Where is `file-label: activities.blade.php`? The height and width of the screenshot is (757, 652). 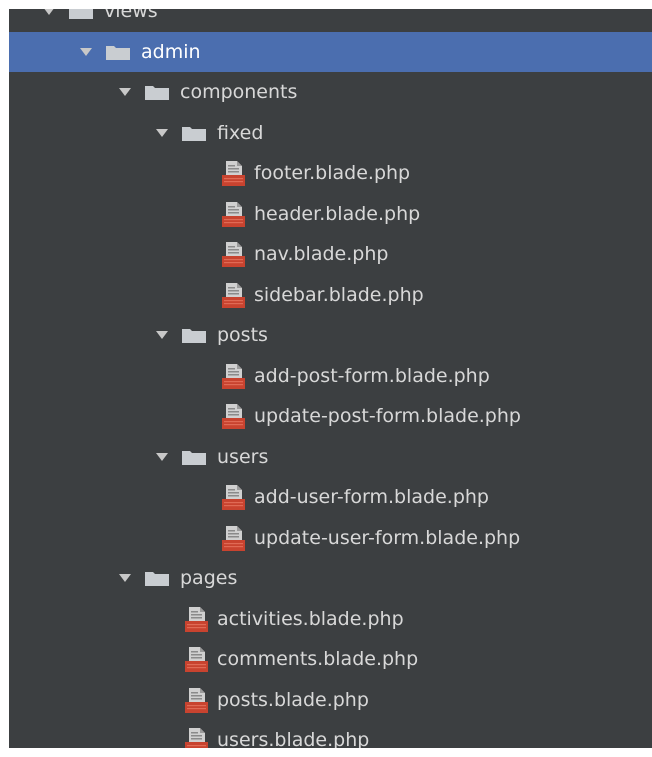
file-label: activities.blade.php is located at coordinates (310, 618).